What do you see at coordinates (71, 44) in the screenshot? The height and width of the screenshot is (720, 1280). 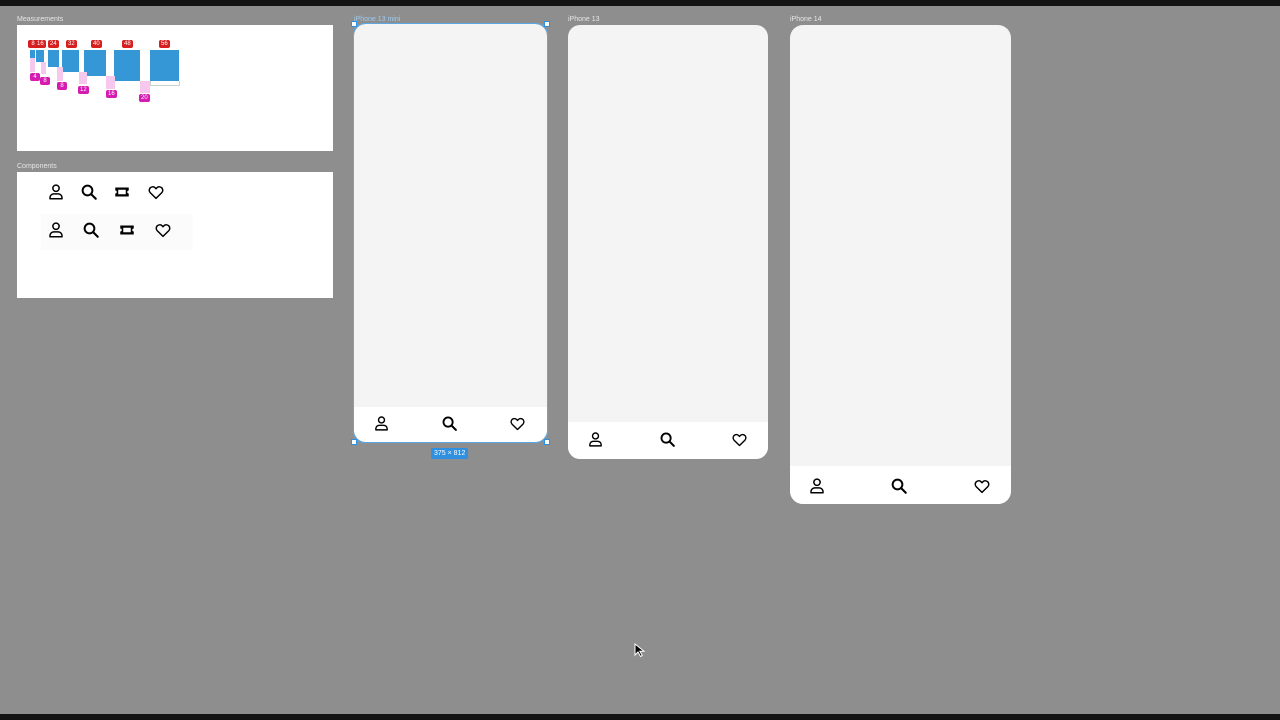 I see `size-tag: 32` at bounding box center [71, 44].